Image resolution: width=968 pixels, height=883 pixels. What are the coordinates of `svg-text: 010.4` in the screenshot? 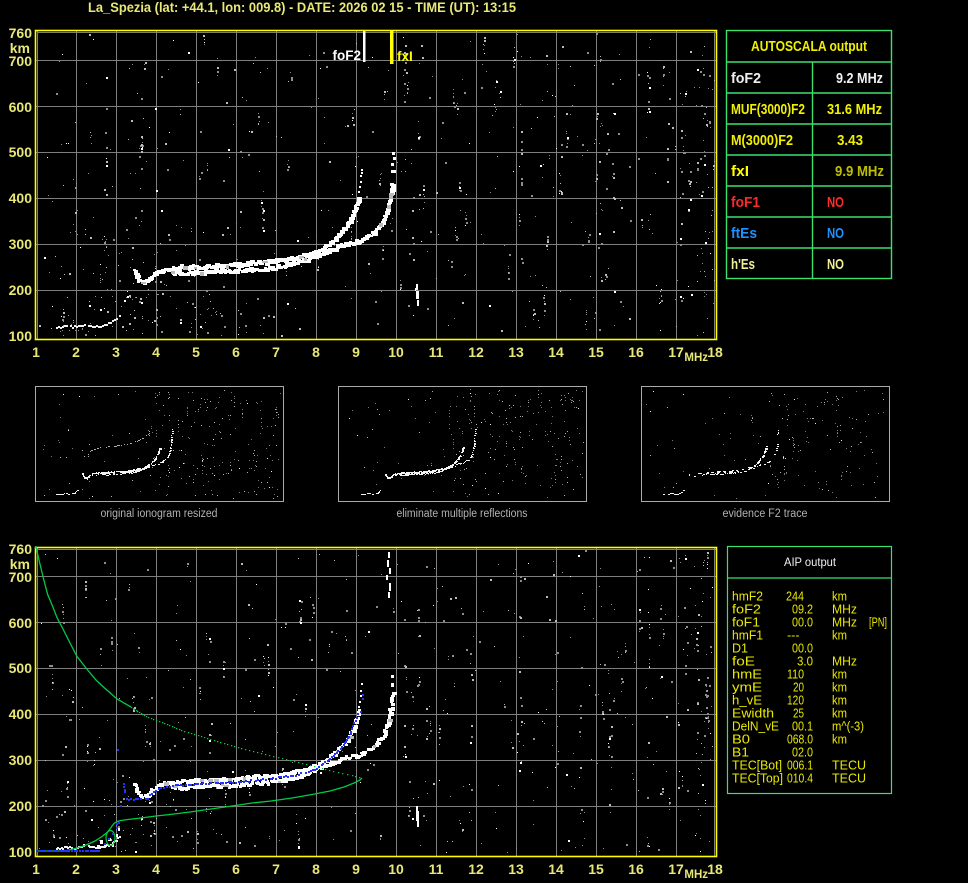 It's located at (800, 779).